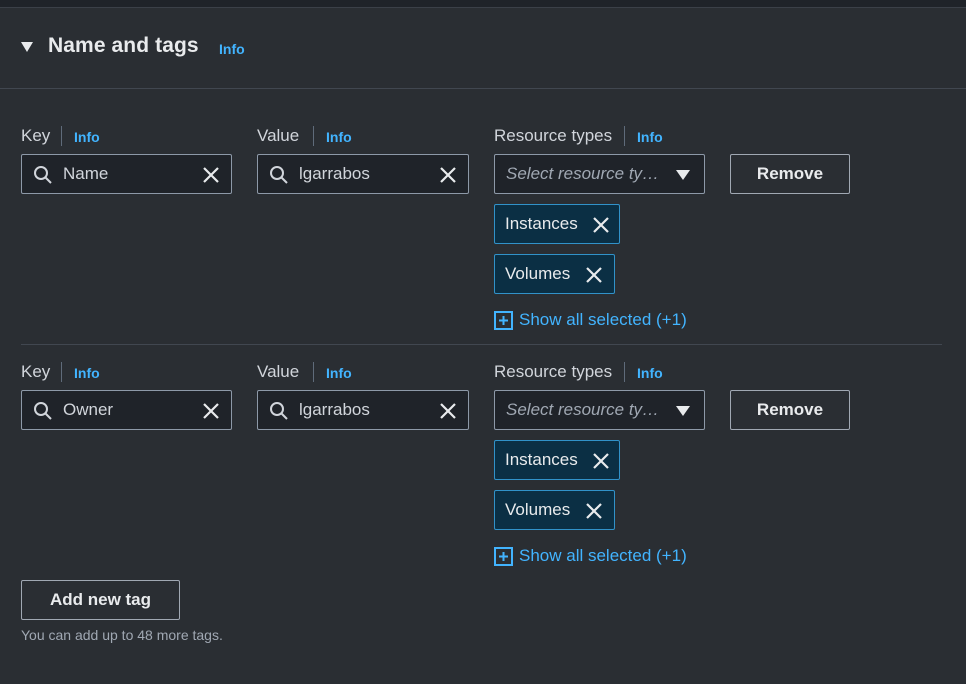 The image size is (966, 684). What do you see at coordinates (100, 600) in the screenshot?
I see `add-new-tag-button: Add new tag` at bounding box center [100, 600].